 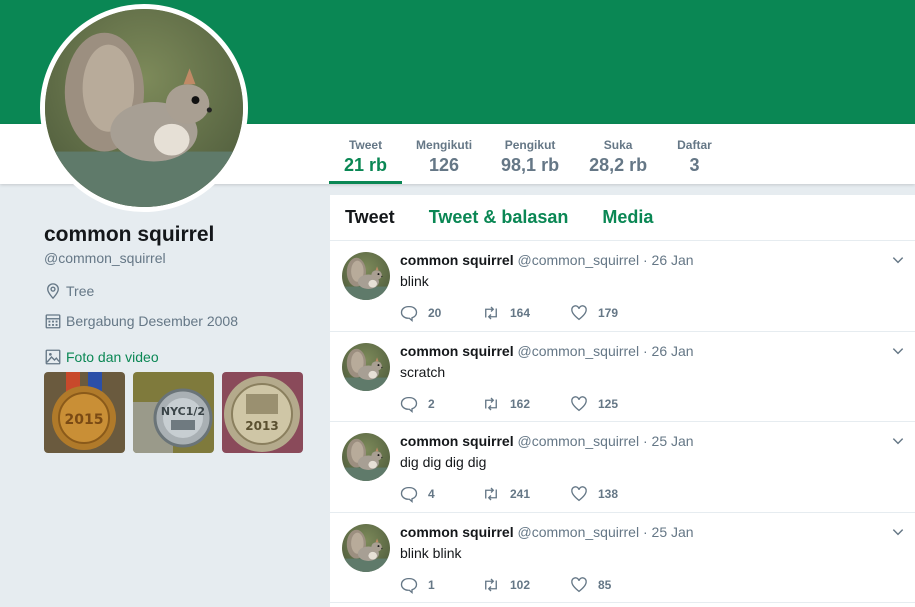 What do you see at coordinates (618, 154) in the screenshot?
I see `stat-likes: Suka 28,2 rb` at bounding box center [618, 154].